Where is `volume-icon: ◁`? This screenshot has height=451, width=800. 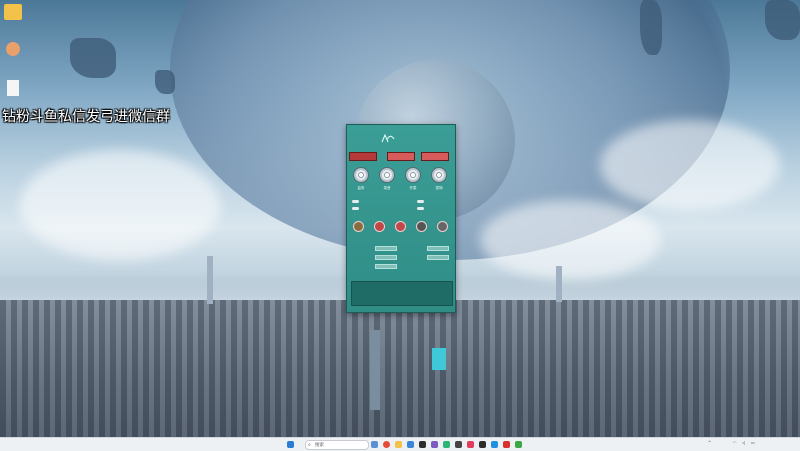 volume-icon: ◁ is located at coordinates (743, 442).